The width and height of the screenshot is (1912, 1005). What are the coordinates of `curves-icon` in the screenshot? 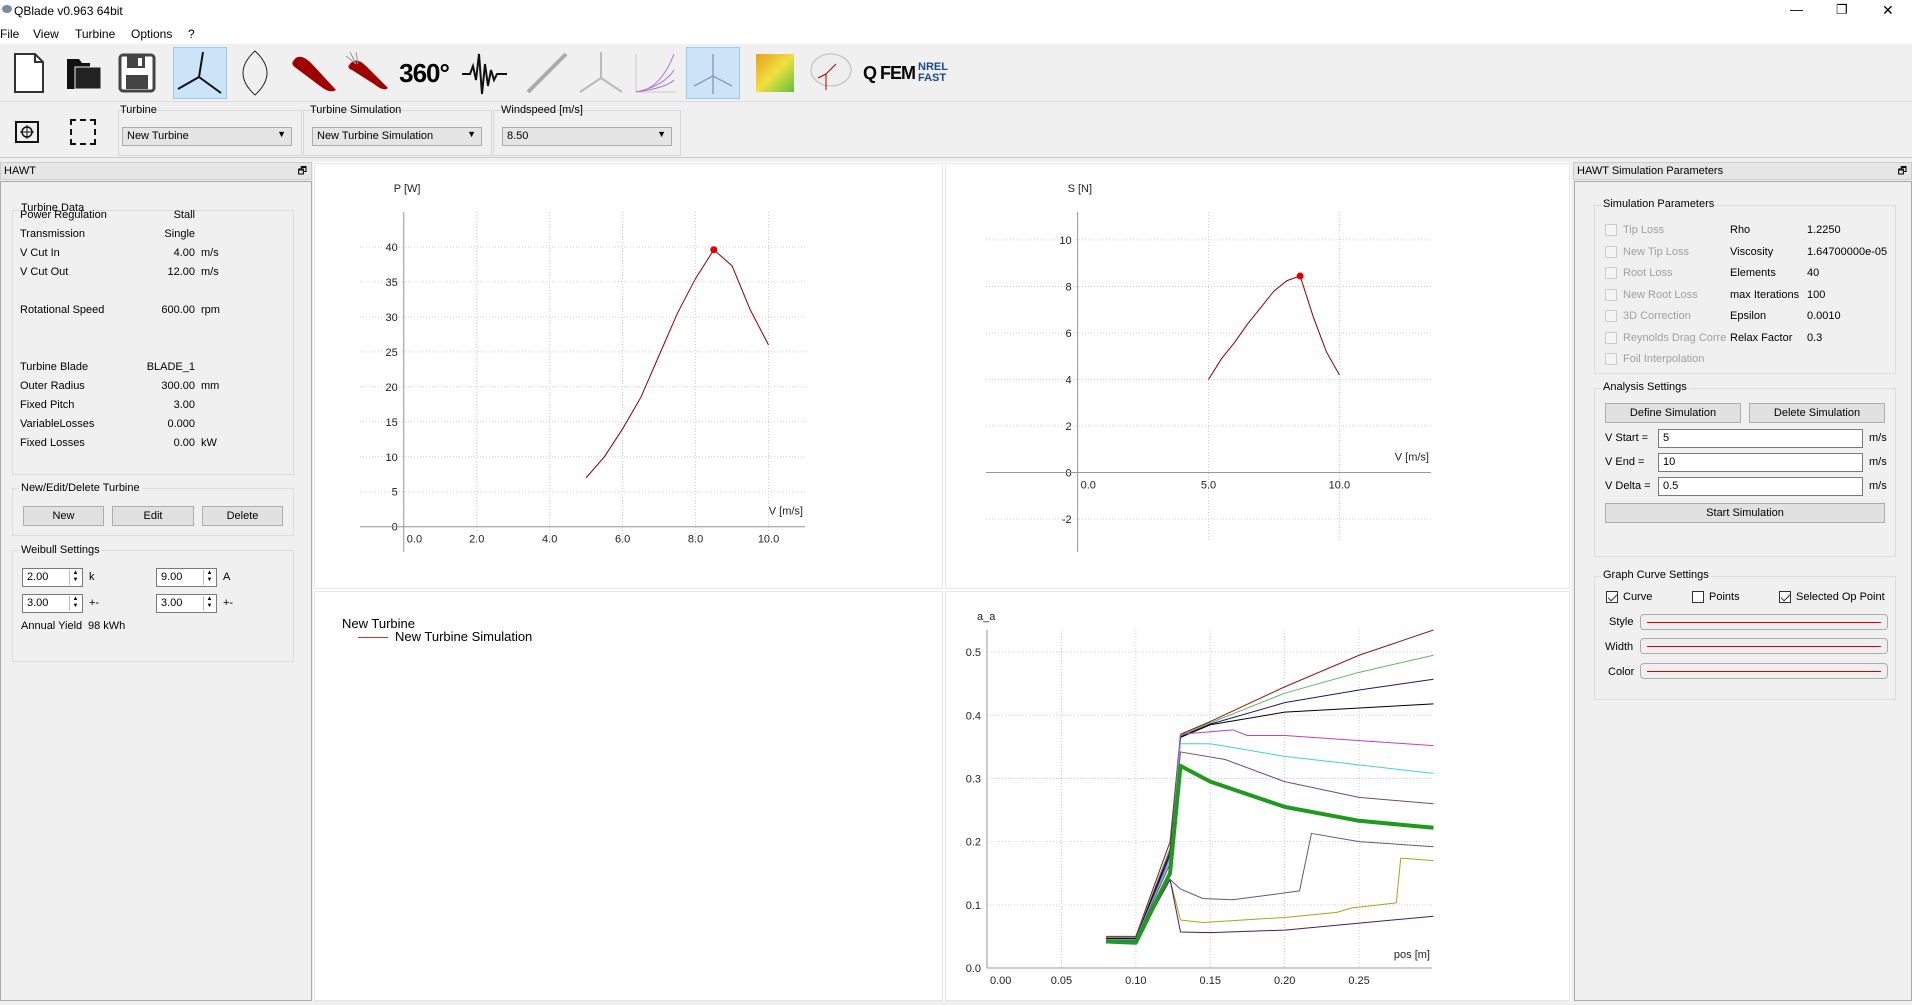 It's located at (655, 73).